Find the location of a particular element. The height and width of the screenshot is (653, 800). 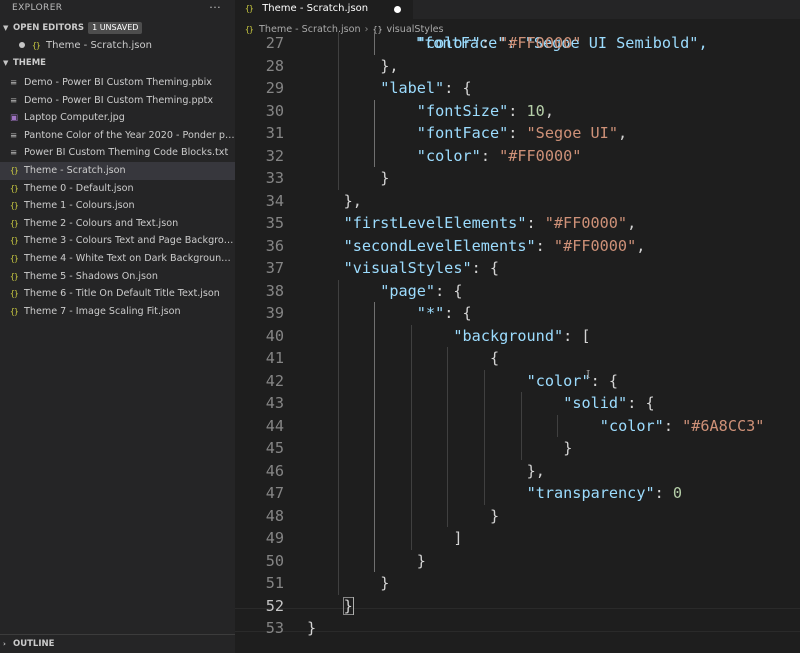

line-number: 45 is located at coordinates (274, 448).